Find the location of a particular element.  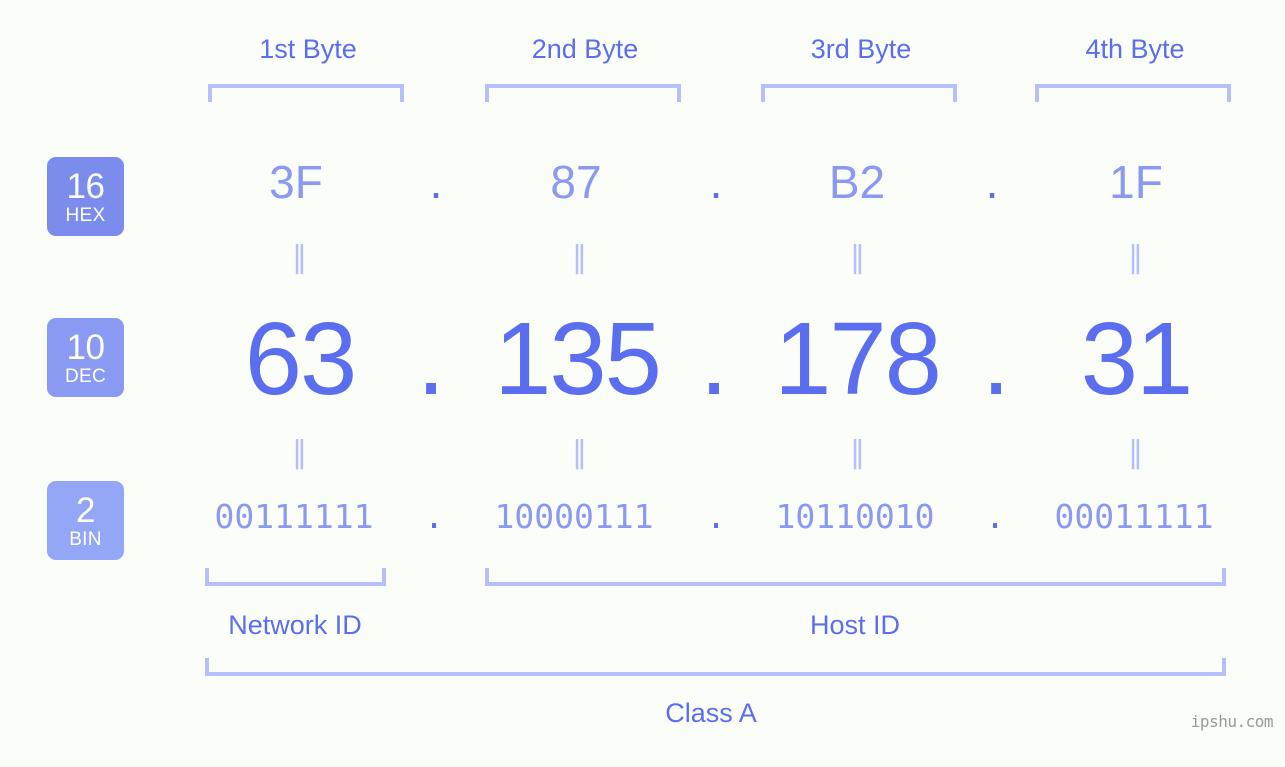

base-badge-dec-number: 10 is located at coordinates (85, 347).